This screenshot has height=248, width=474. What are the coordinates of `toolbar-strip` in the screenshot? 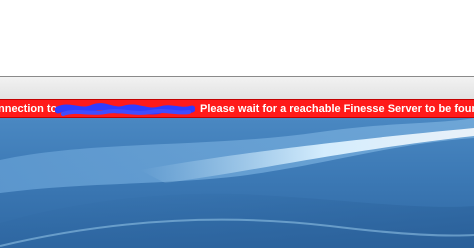 It's located at (237, 88).